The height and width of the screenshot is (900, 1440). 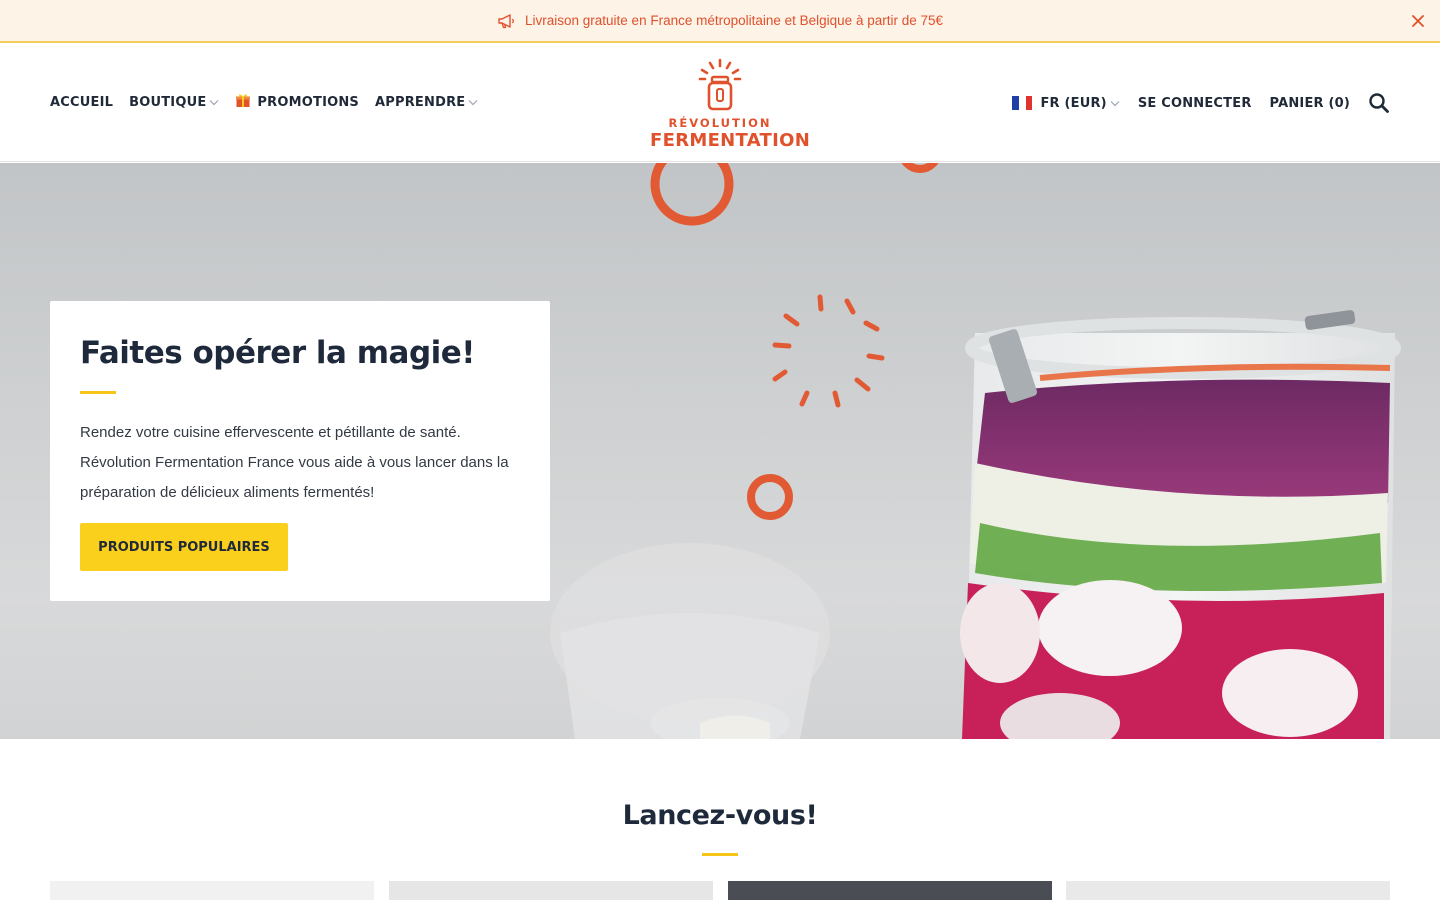 What do you see at coordinates (1418, 21) in the screenshot?
I see `close-icon` at bounding box center [1418, 21].